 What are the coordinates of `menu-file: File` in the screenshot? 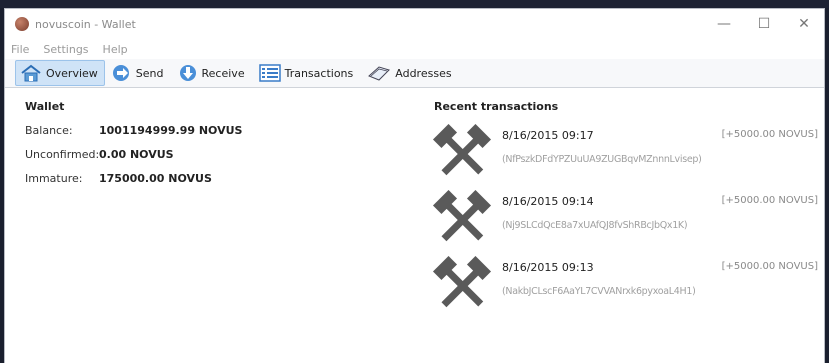 It's located at (20, 49).